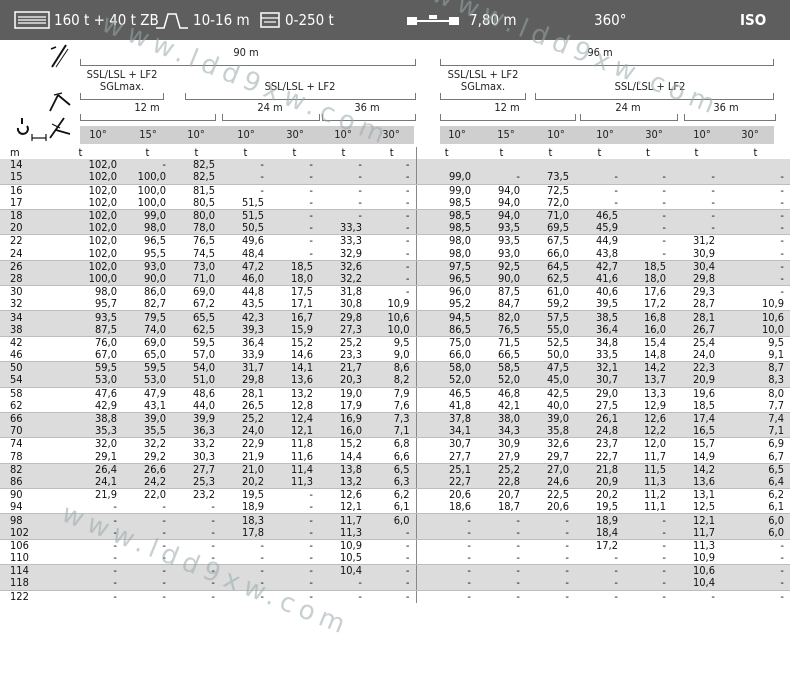 The width and height of the screenshot is (790, 685). I want to click on load-cell: 21,9, so click(80, 495).